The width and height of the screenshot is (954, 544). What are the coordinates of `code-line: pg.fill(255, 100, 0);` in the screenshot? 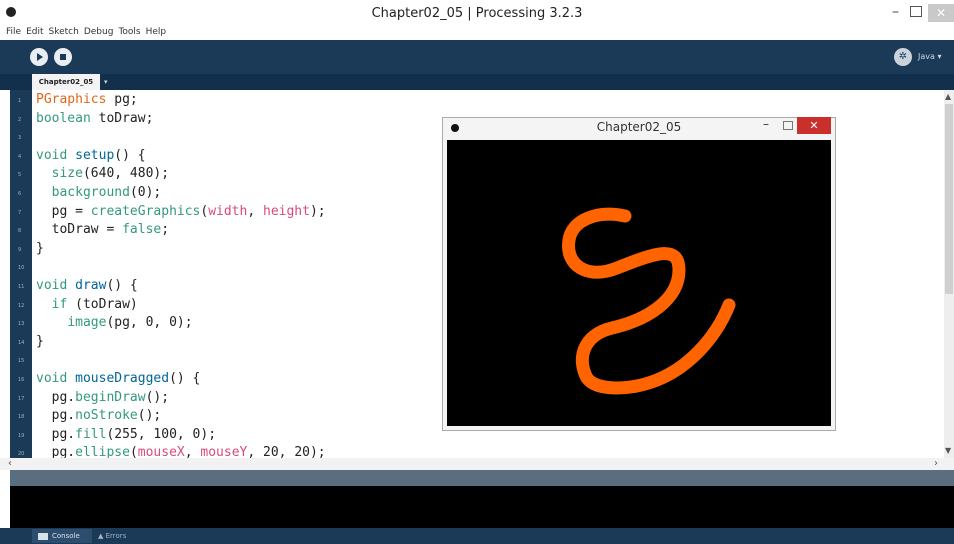 It's located at (126, 434).